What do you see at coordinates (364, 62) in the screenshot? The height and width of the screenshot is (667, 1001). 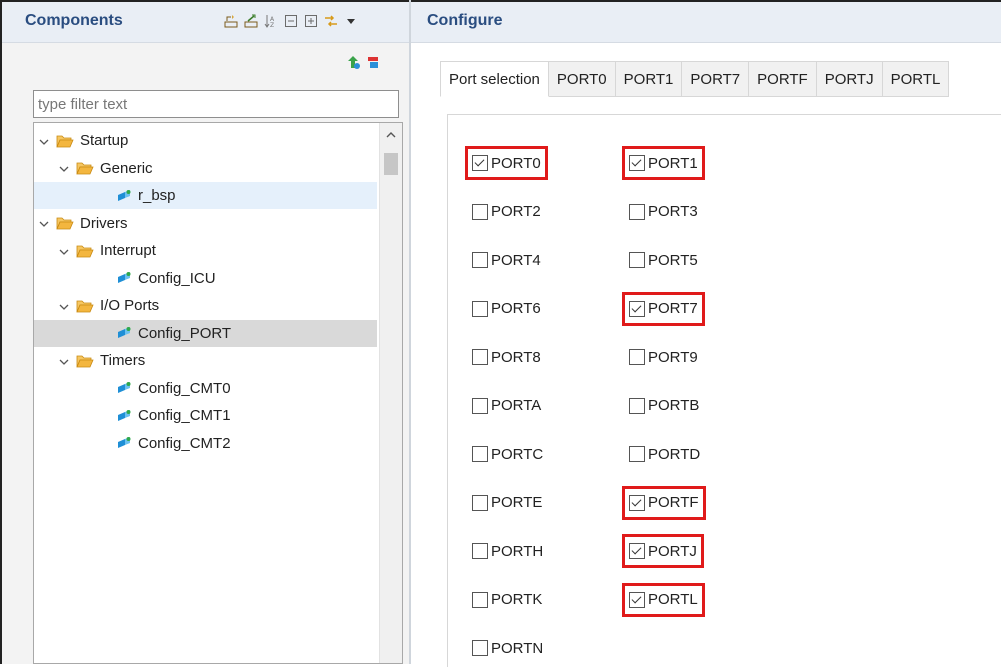 I see `component-actions` at bounding box center [364, 62].